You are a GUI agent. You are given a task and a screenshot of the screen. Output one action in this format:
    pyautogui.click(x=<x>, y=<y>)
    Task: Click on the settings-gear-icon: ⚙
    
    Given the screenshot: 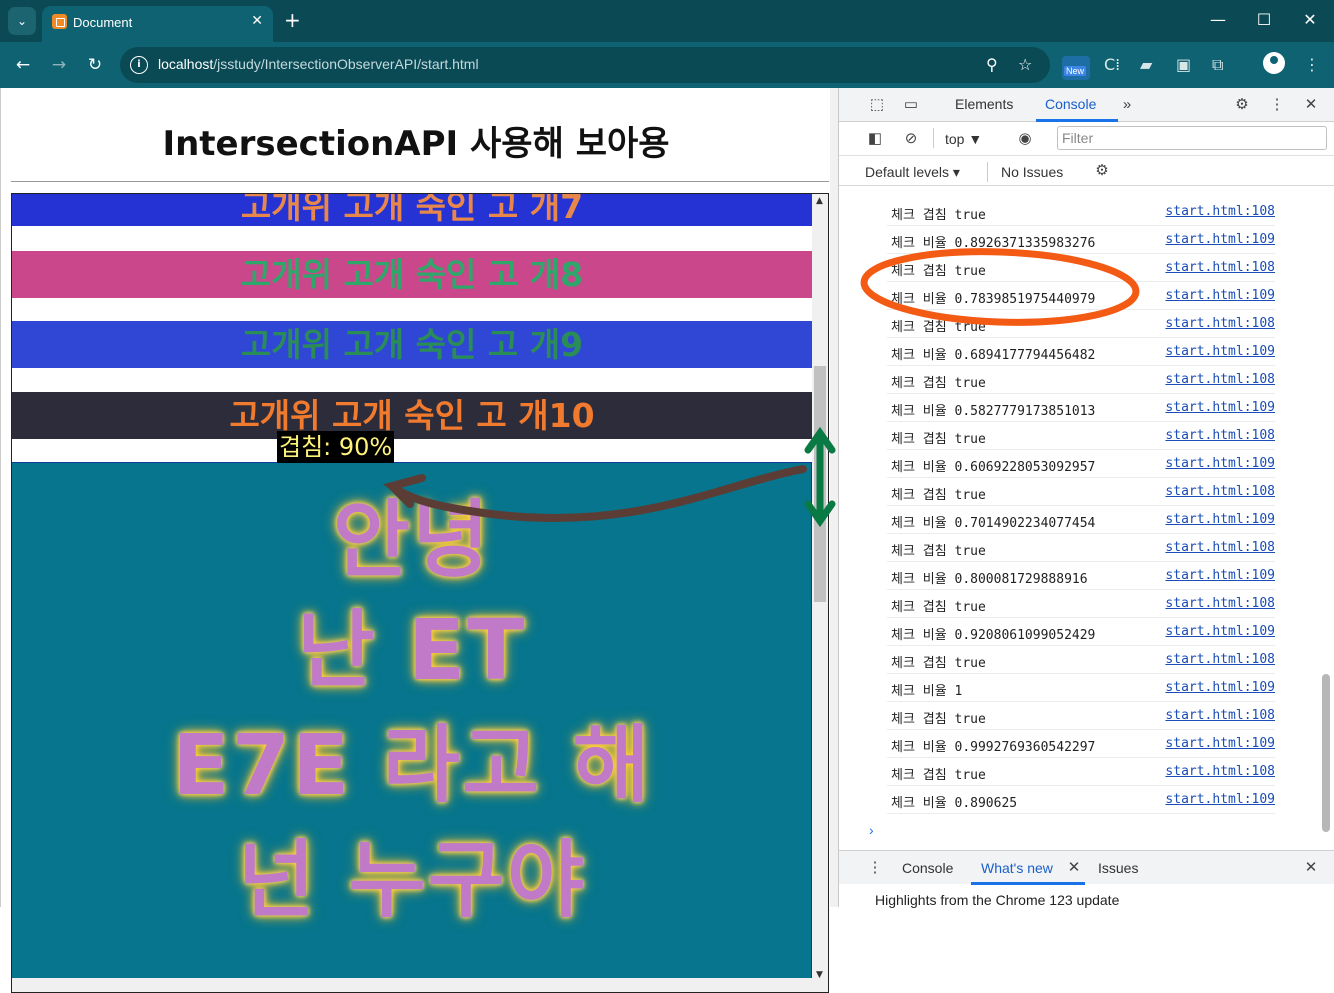 What is the action you would take?
    pyautogui.click(x=1242, y=105)
    